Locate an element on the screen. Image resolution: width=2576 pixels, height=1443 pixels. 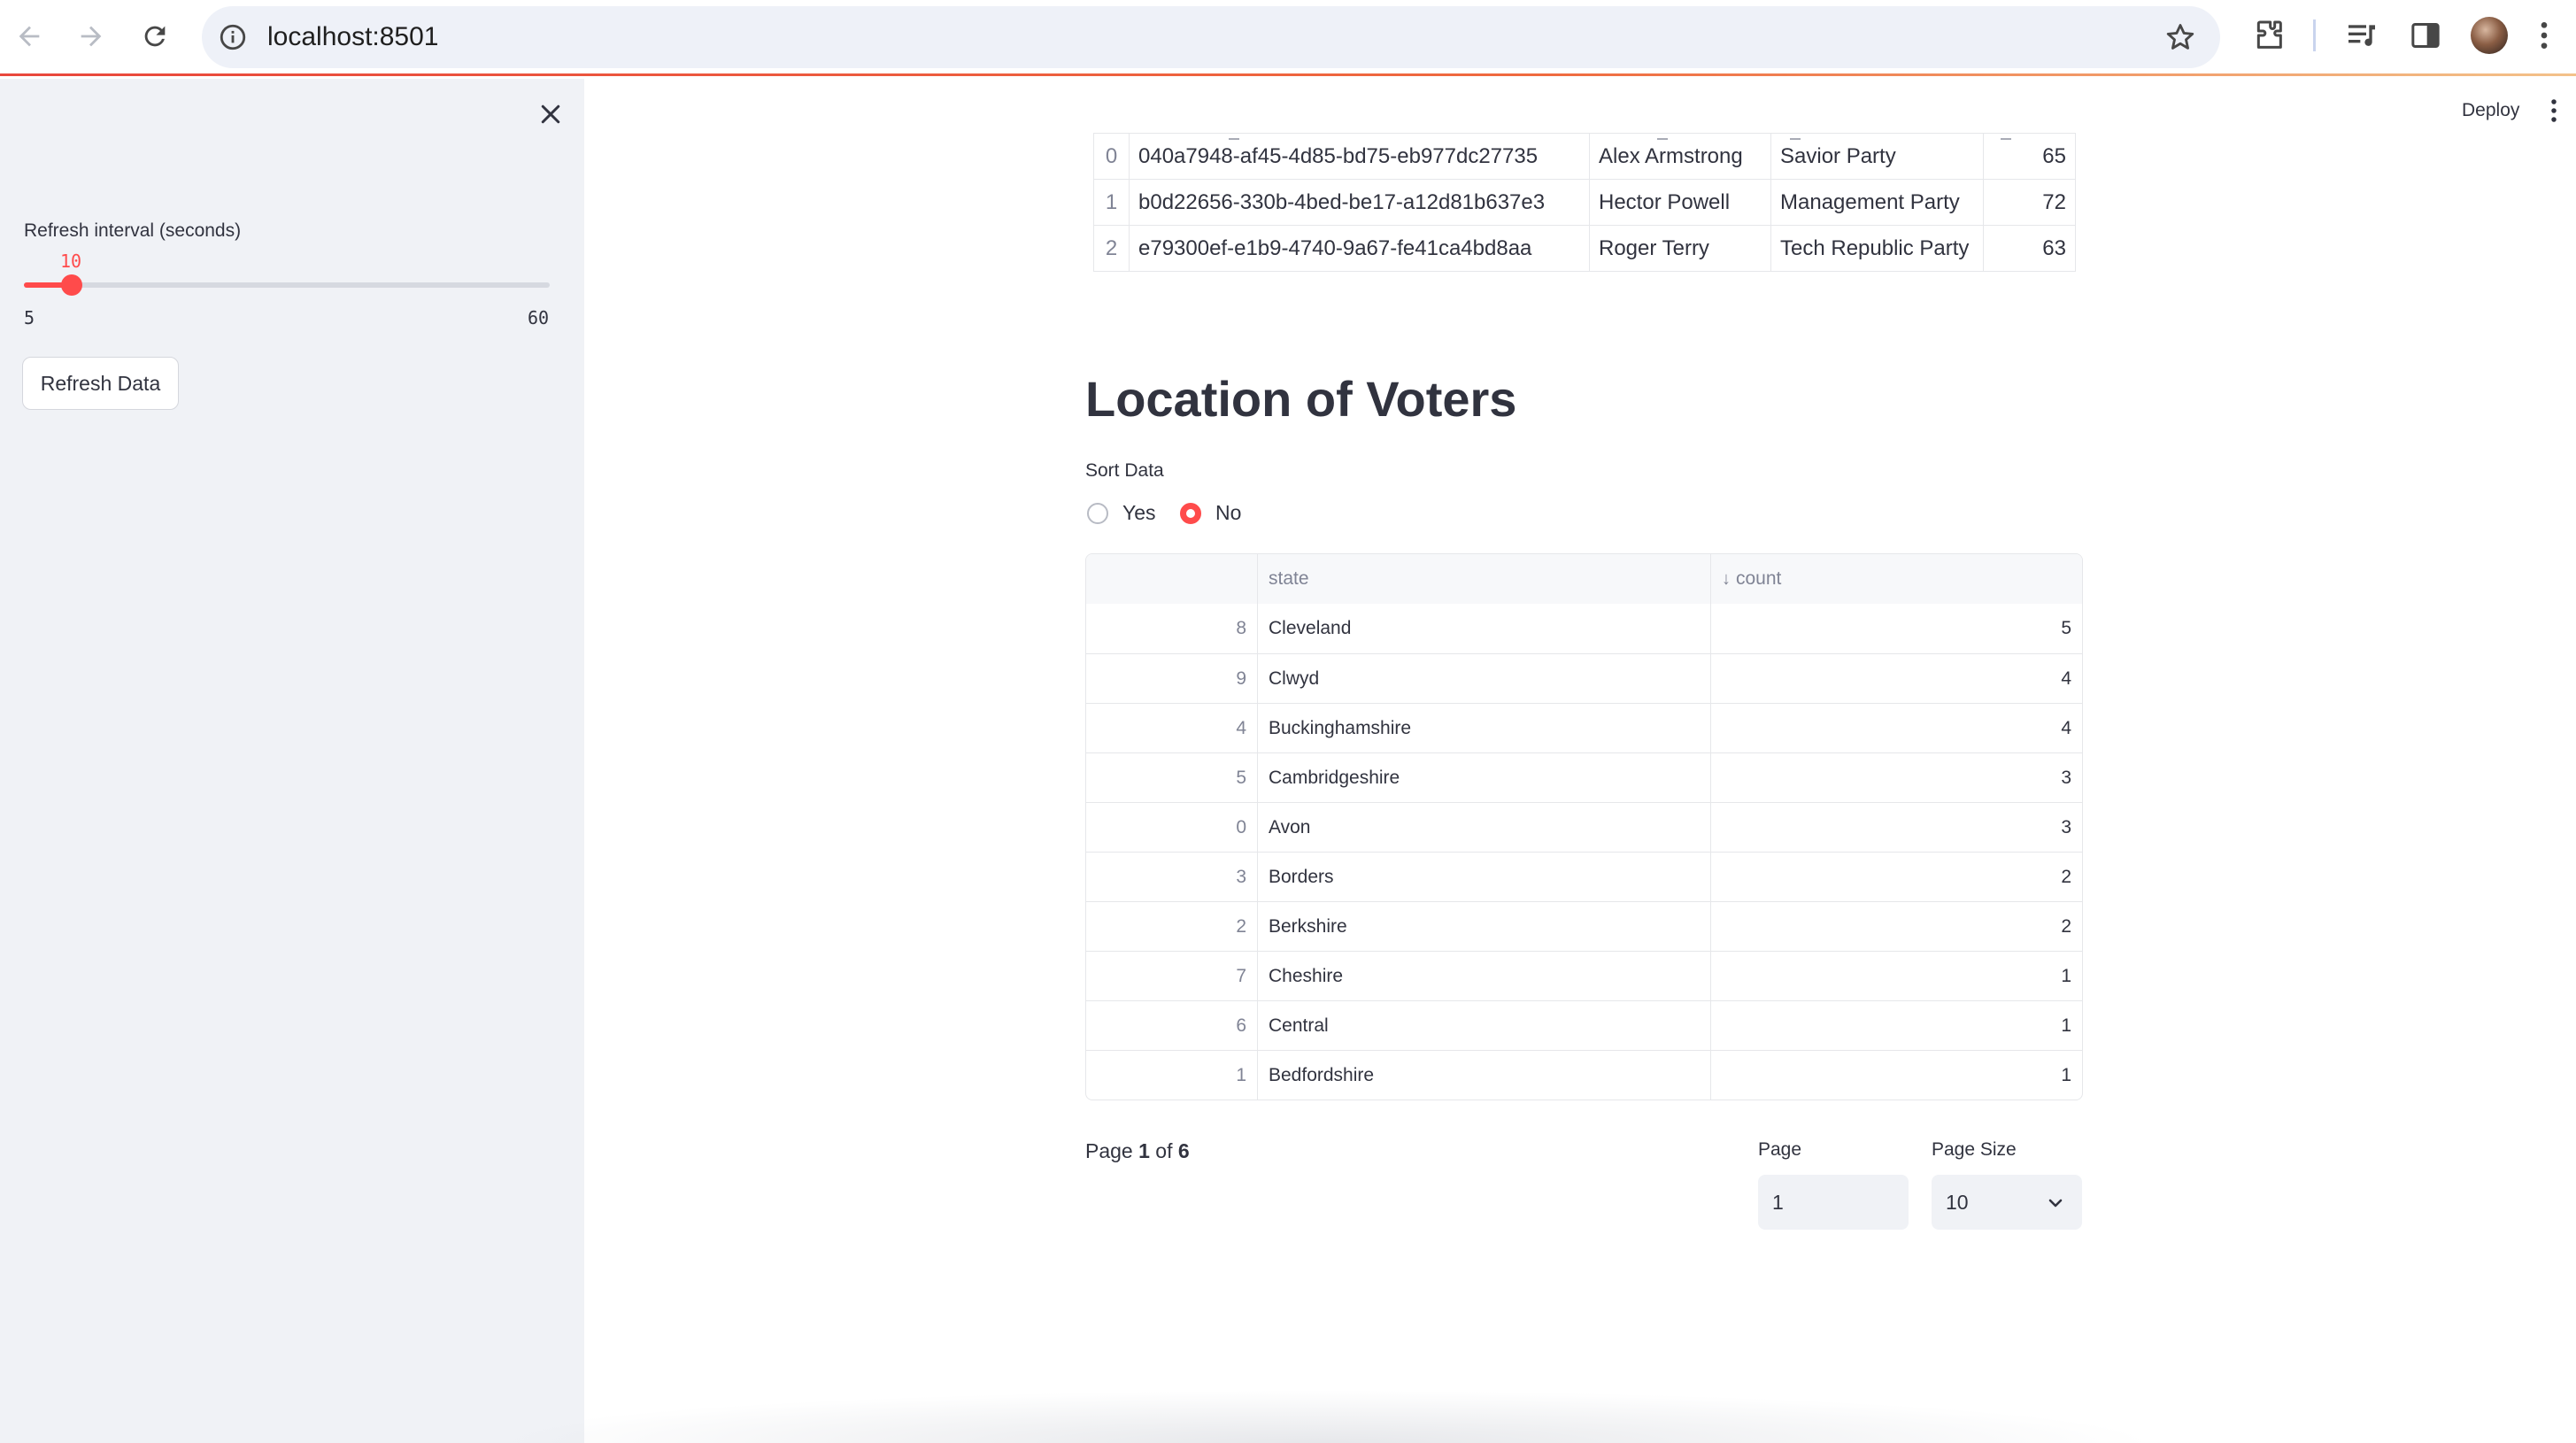
page-of-text: of is located at coordinates (1163, 1150).